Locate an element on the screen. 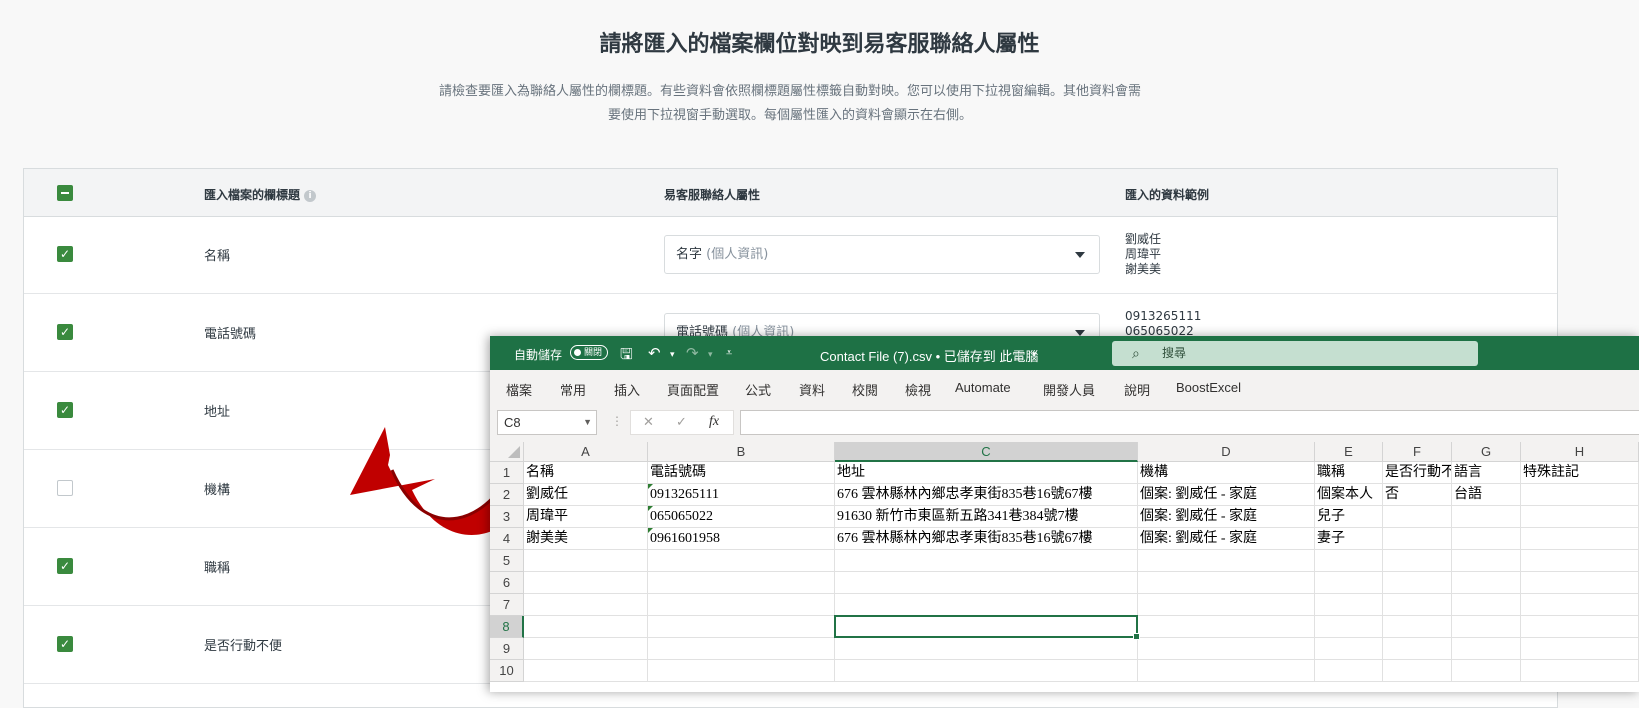  column-header-c: C is located at coordinates (986, 452).